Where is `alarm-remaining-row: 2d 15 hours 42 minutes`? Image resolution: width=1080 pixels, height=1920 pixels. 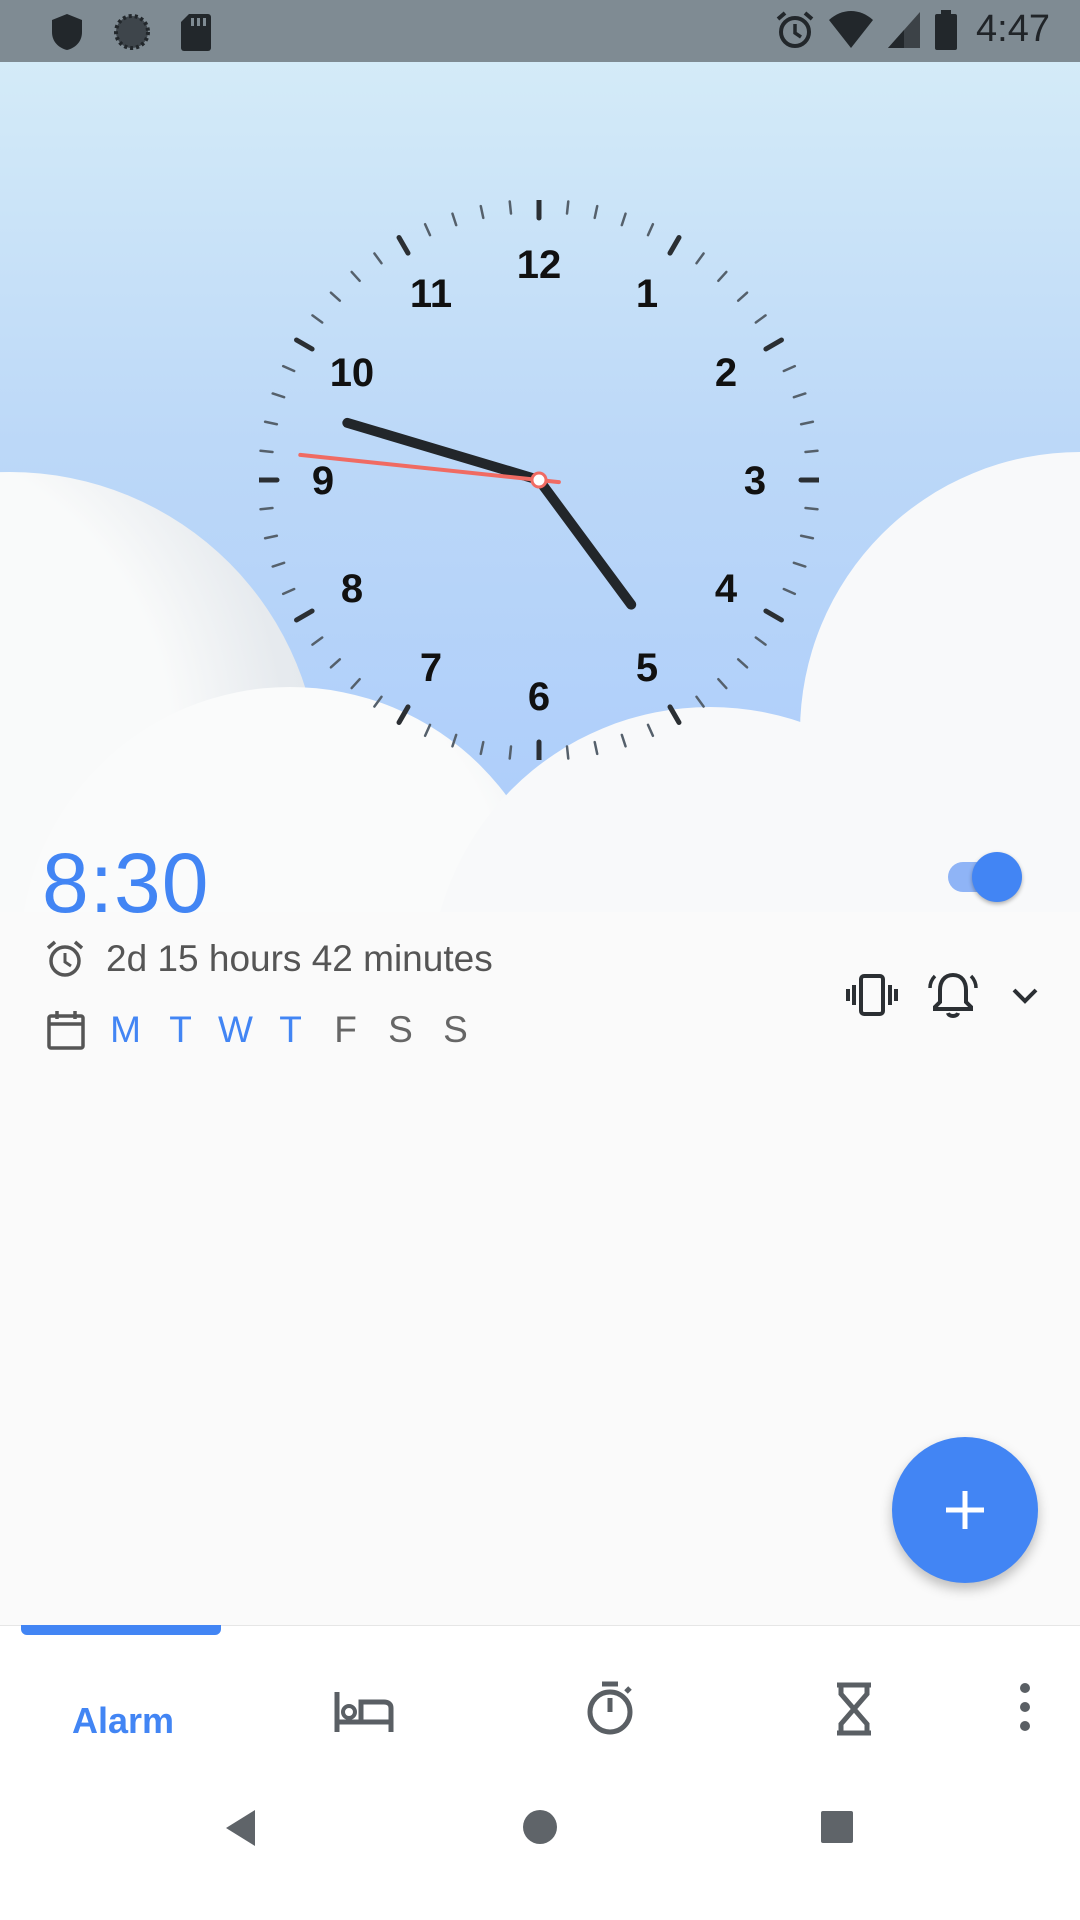 alarm-remaining-row: 2d 15 hours 42 minutes is located at coordinates (268, 959).